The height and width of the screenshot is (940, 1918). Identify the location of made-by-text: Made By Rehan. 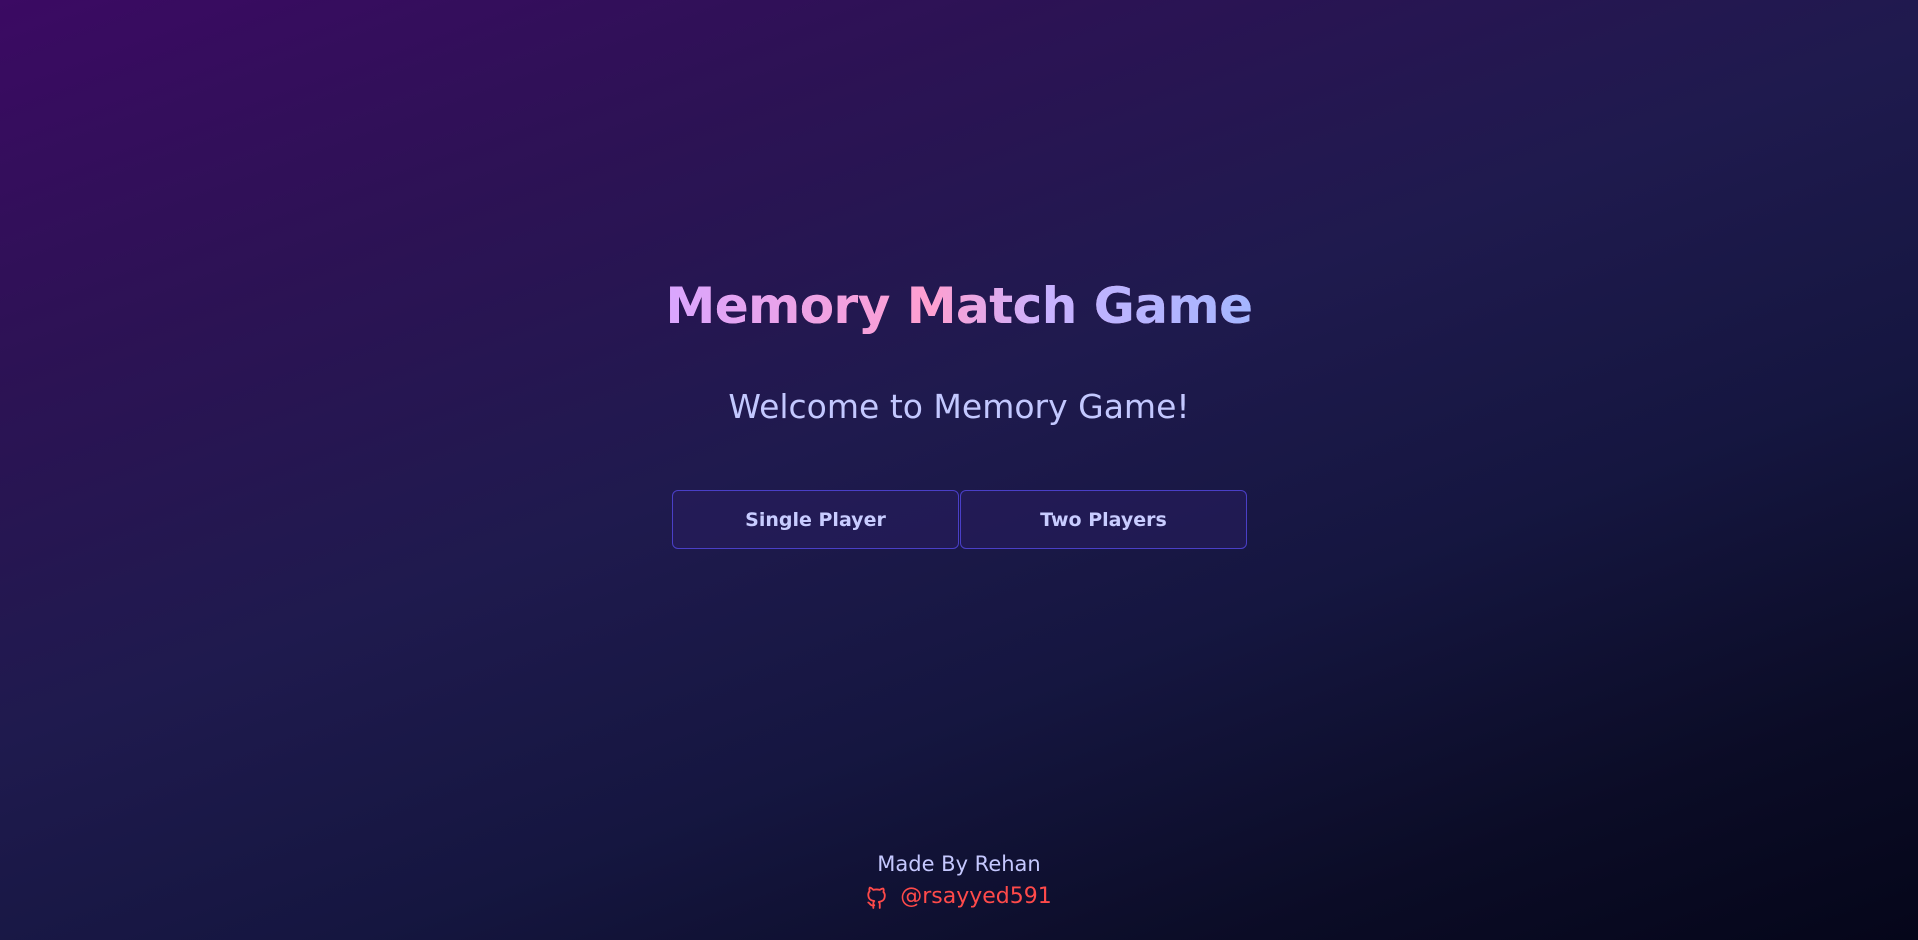
(959, 864).